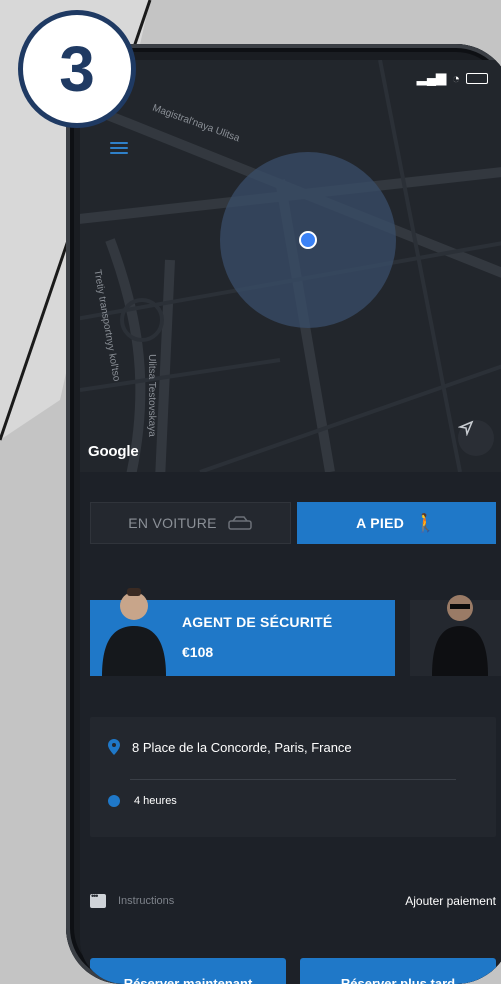  Describe the element at coordinates (113, 451) in the screenshot. I see `google-logo: Google` at that location.